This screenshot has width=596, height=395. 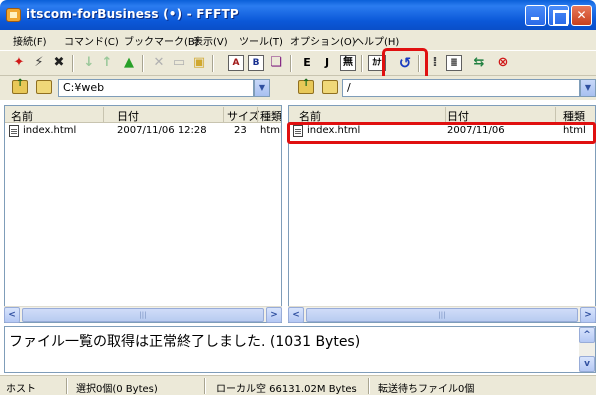 I want to click on local-path-input: C:¥web, so click(x=156, y=88).